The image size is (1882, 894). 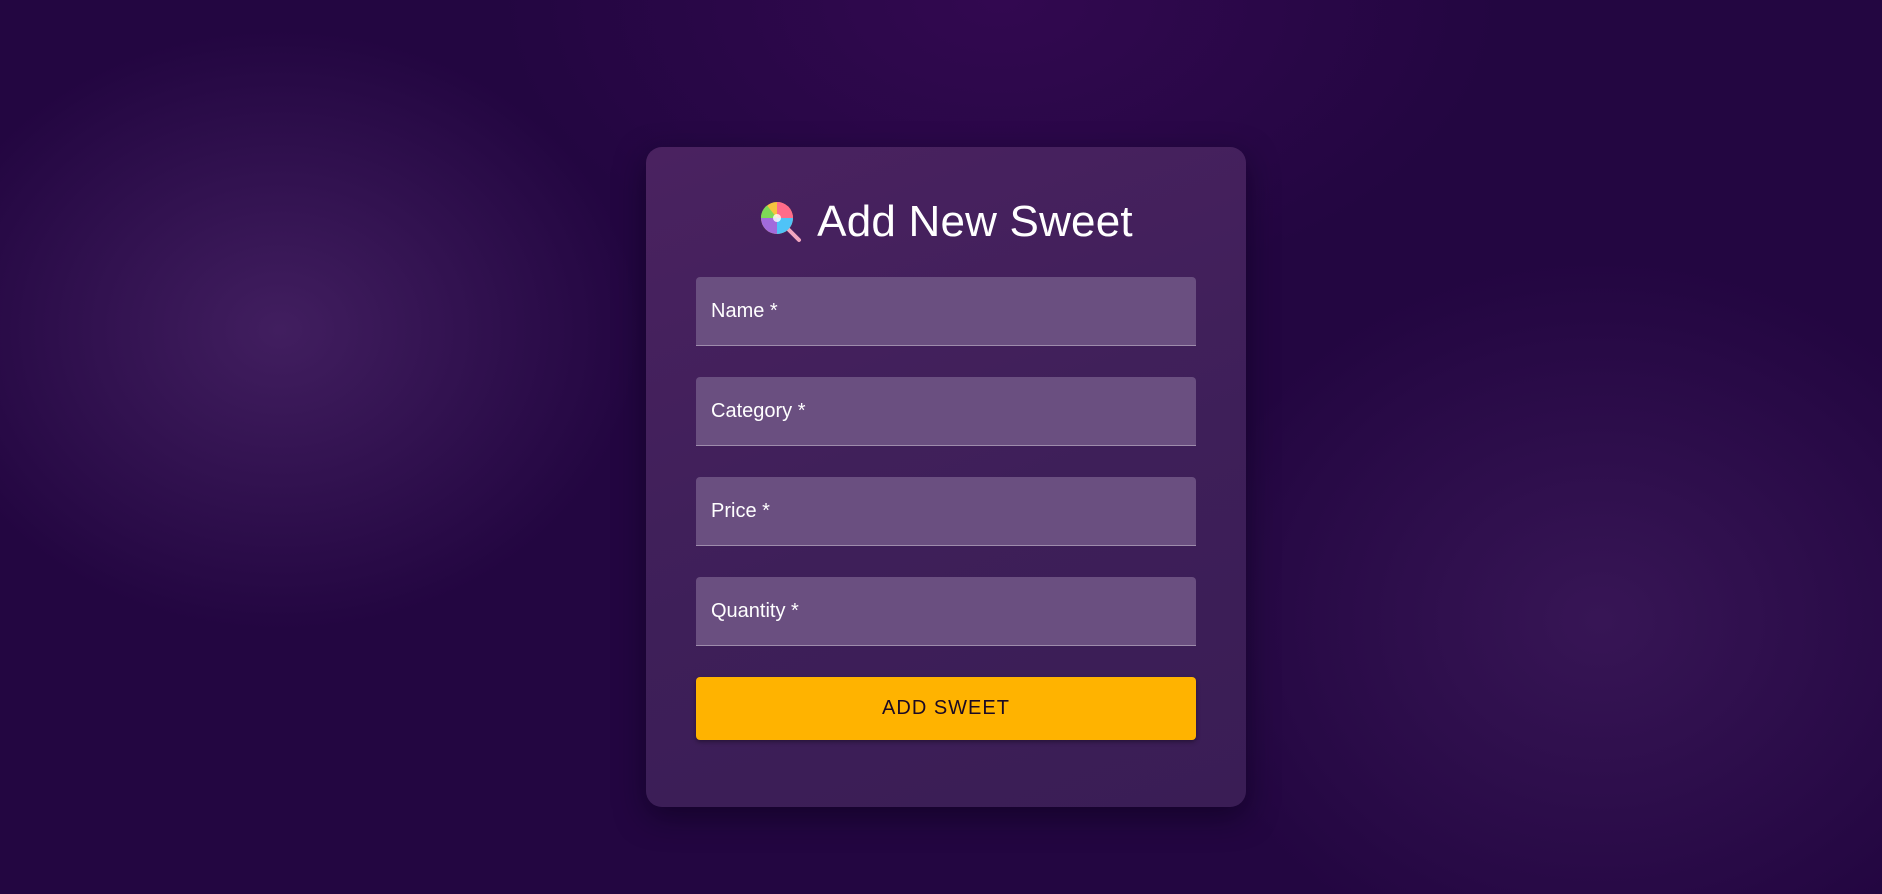 I want to click on form-header: Add New Sweet, so click(x=946, y=222).